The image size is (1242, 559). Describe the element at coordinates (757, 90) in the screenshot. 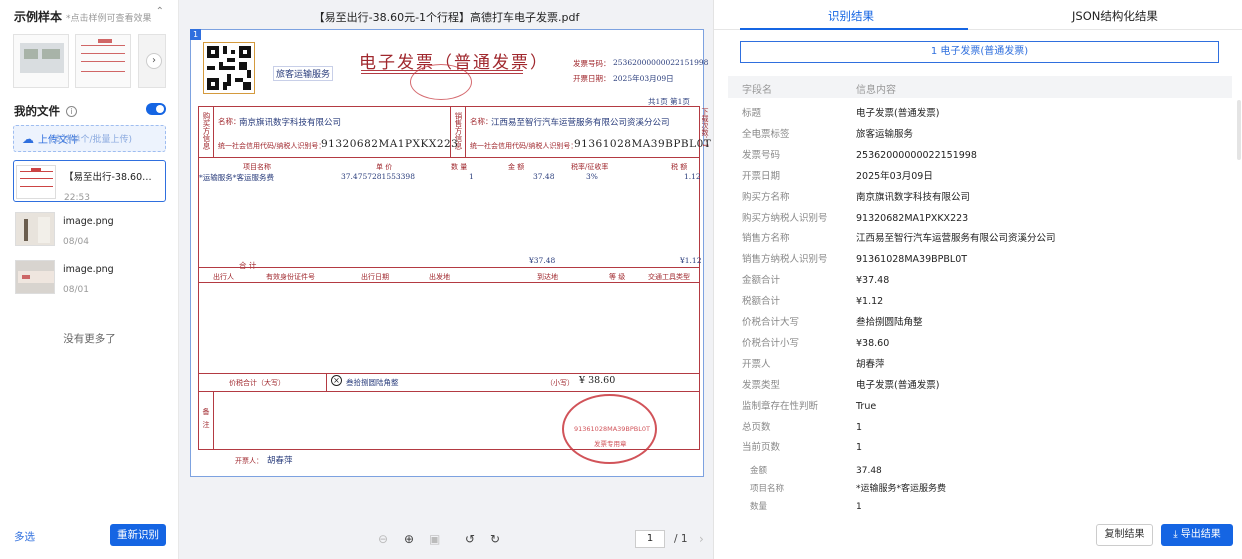

I see `col-field-header: 字段名` at that location.